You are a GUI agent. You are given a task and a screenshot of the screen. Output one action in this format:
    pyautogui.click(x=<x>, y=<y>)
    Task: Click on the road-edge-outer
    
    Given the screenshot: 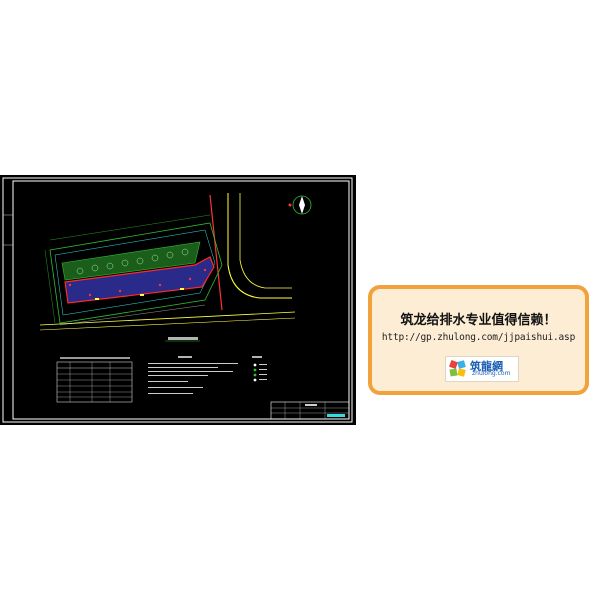 What is the action you would take?
    pyautogui.click(x=259, y=246)
    